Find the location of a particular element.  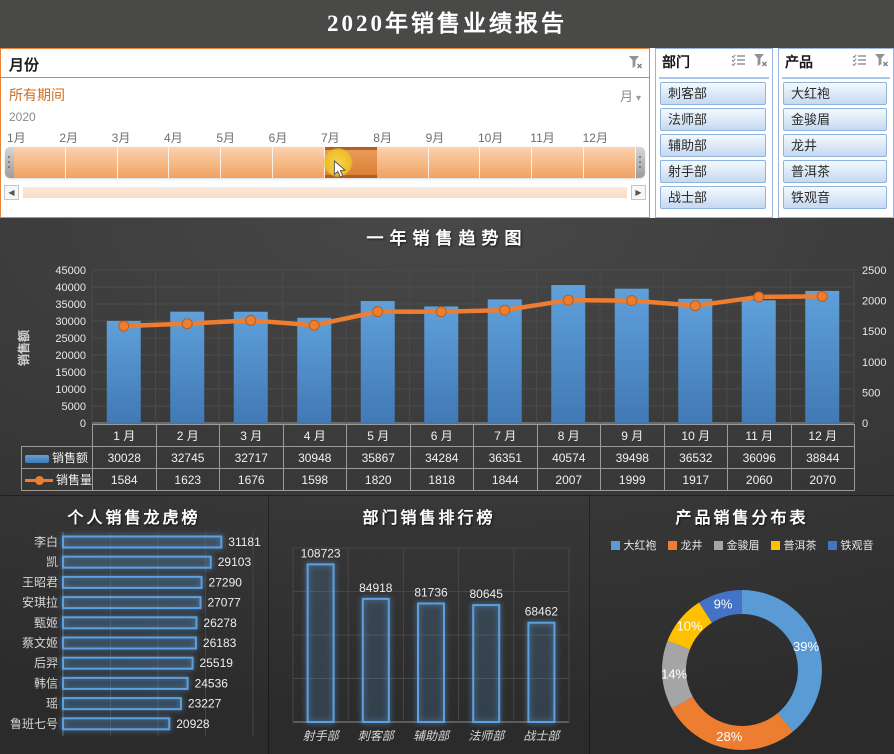

sales-volume-cell: 2070 is located at coordinates (823, 479).